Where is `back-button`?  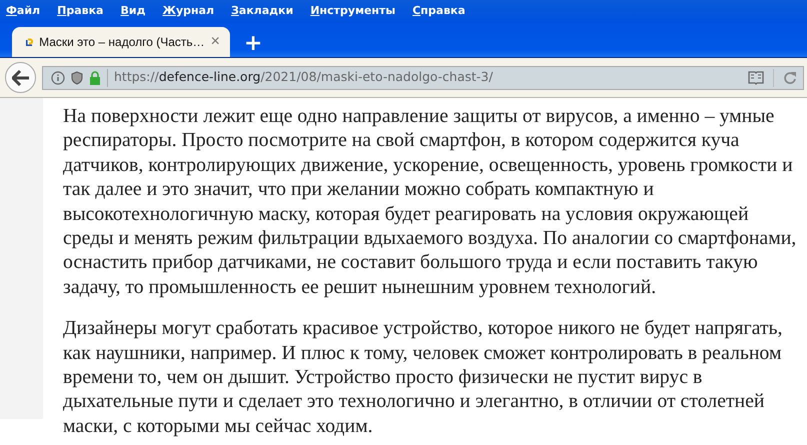 back-button is located at coordinates (20, 77).